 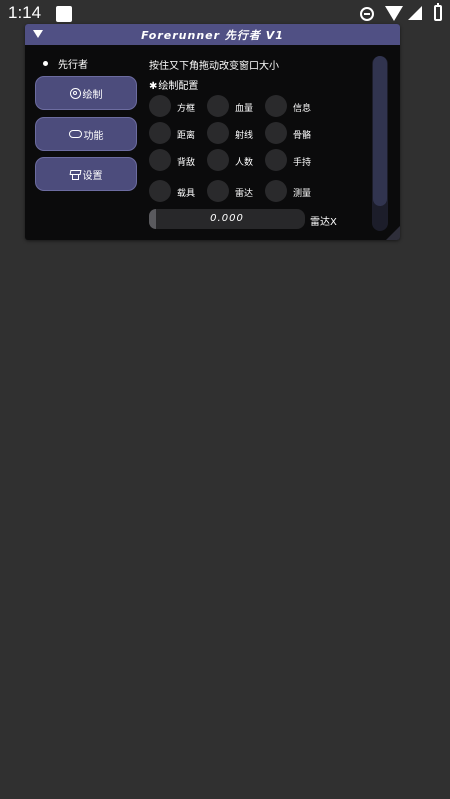 I want to click on brand-label: 先行者, so click(x=73, y=65).